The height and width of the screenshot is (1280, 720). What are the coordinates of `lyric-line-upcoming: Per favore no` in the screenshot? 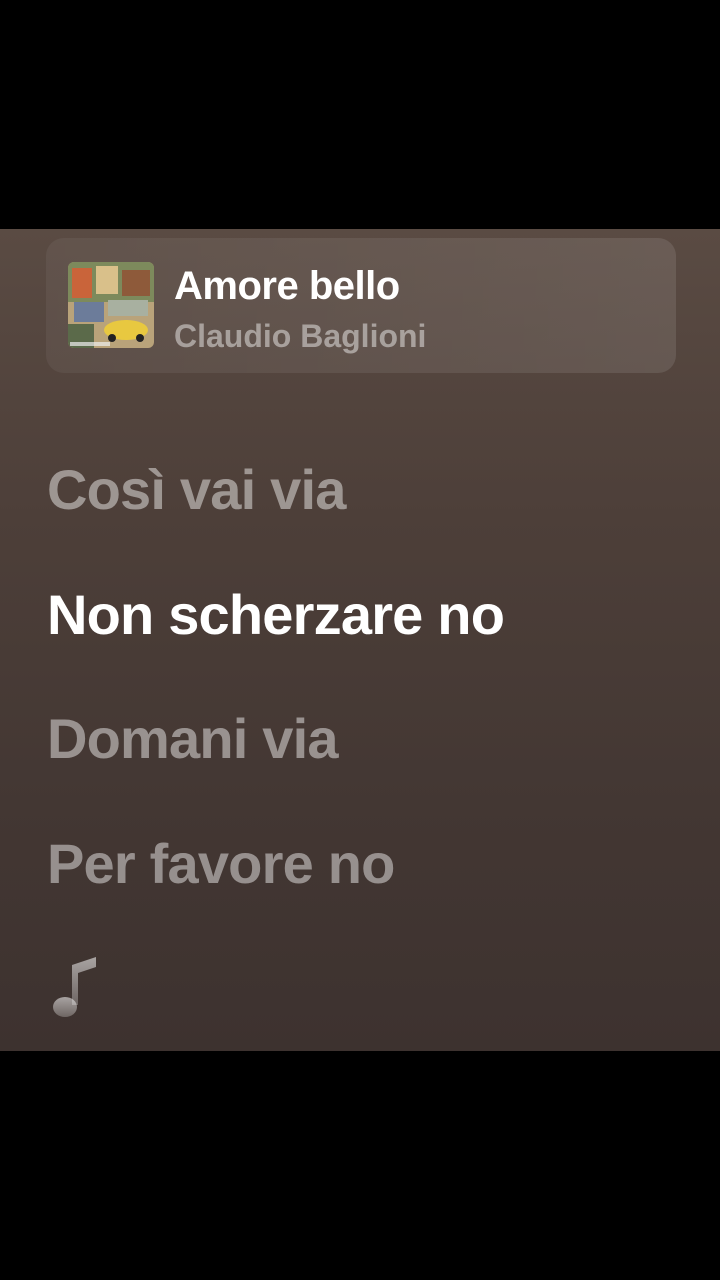 It's located at (221, 863).